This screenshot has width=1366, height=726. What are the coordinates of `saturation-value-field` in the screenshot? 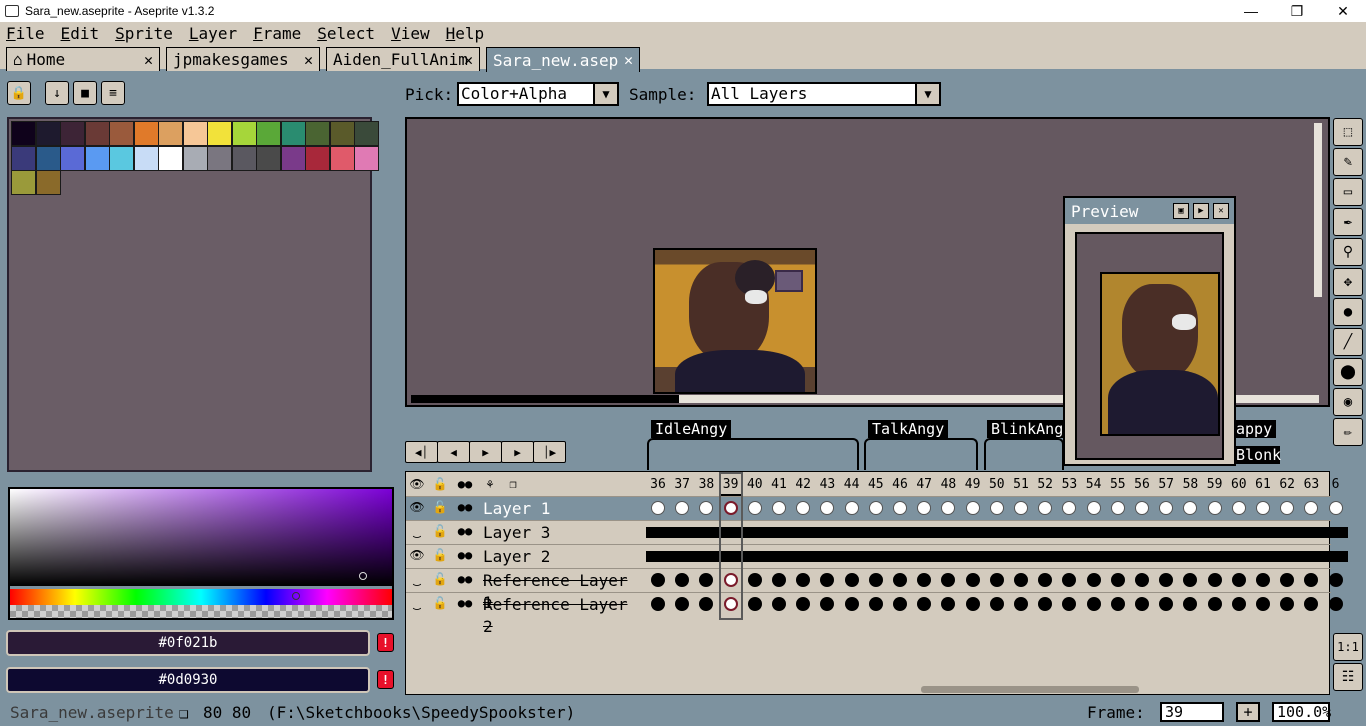 It's located at (201, 537).